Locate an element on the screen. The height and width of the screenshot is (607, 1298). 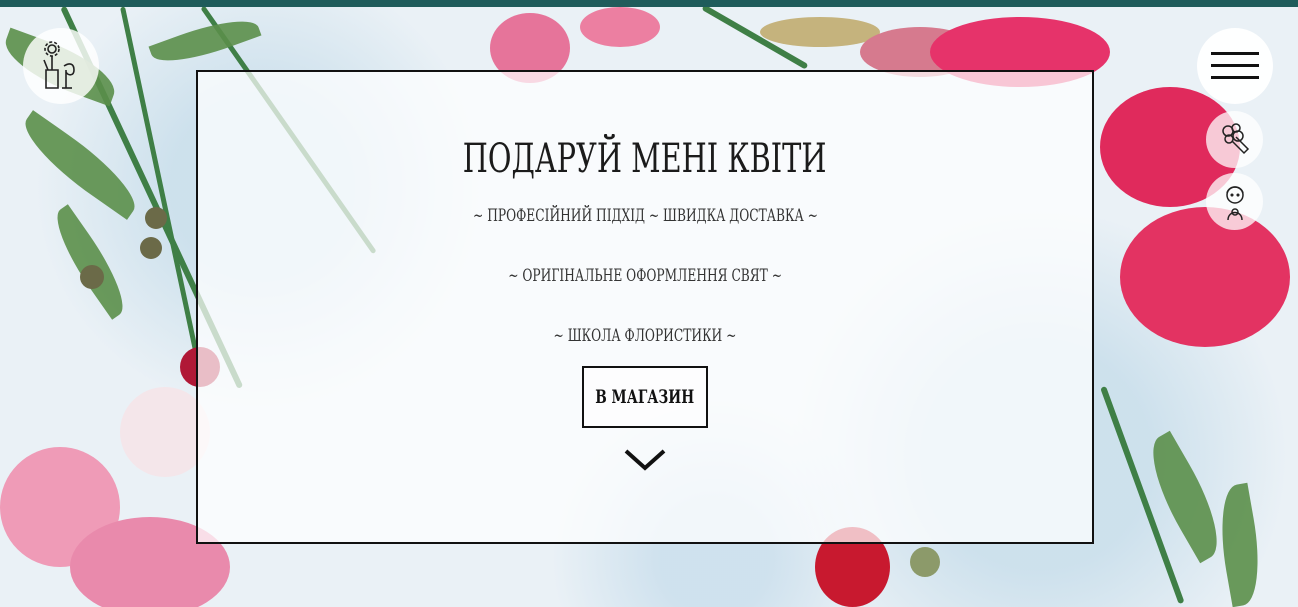
florist-button is located at coordinates (1234, 201).